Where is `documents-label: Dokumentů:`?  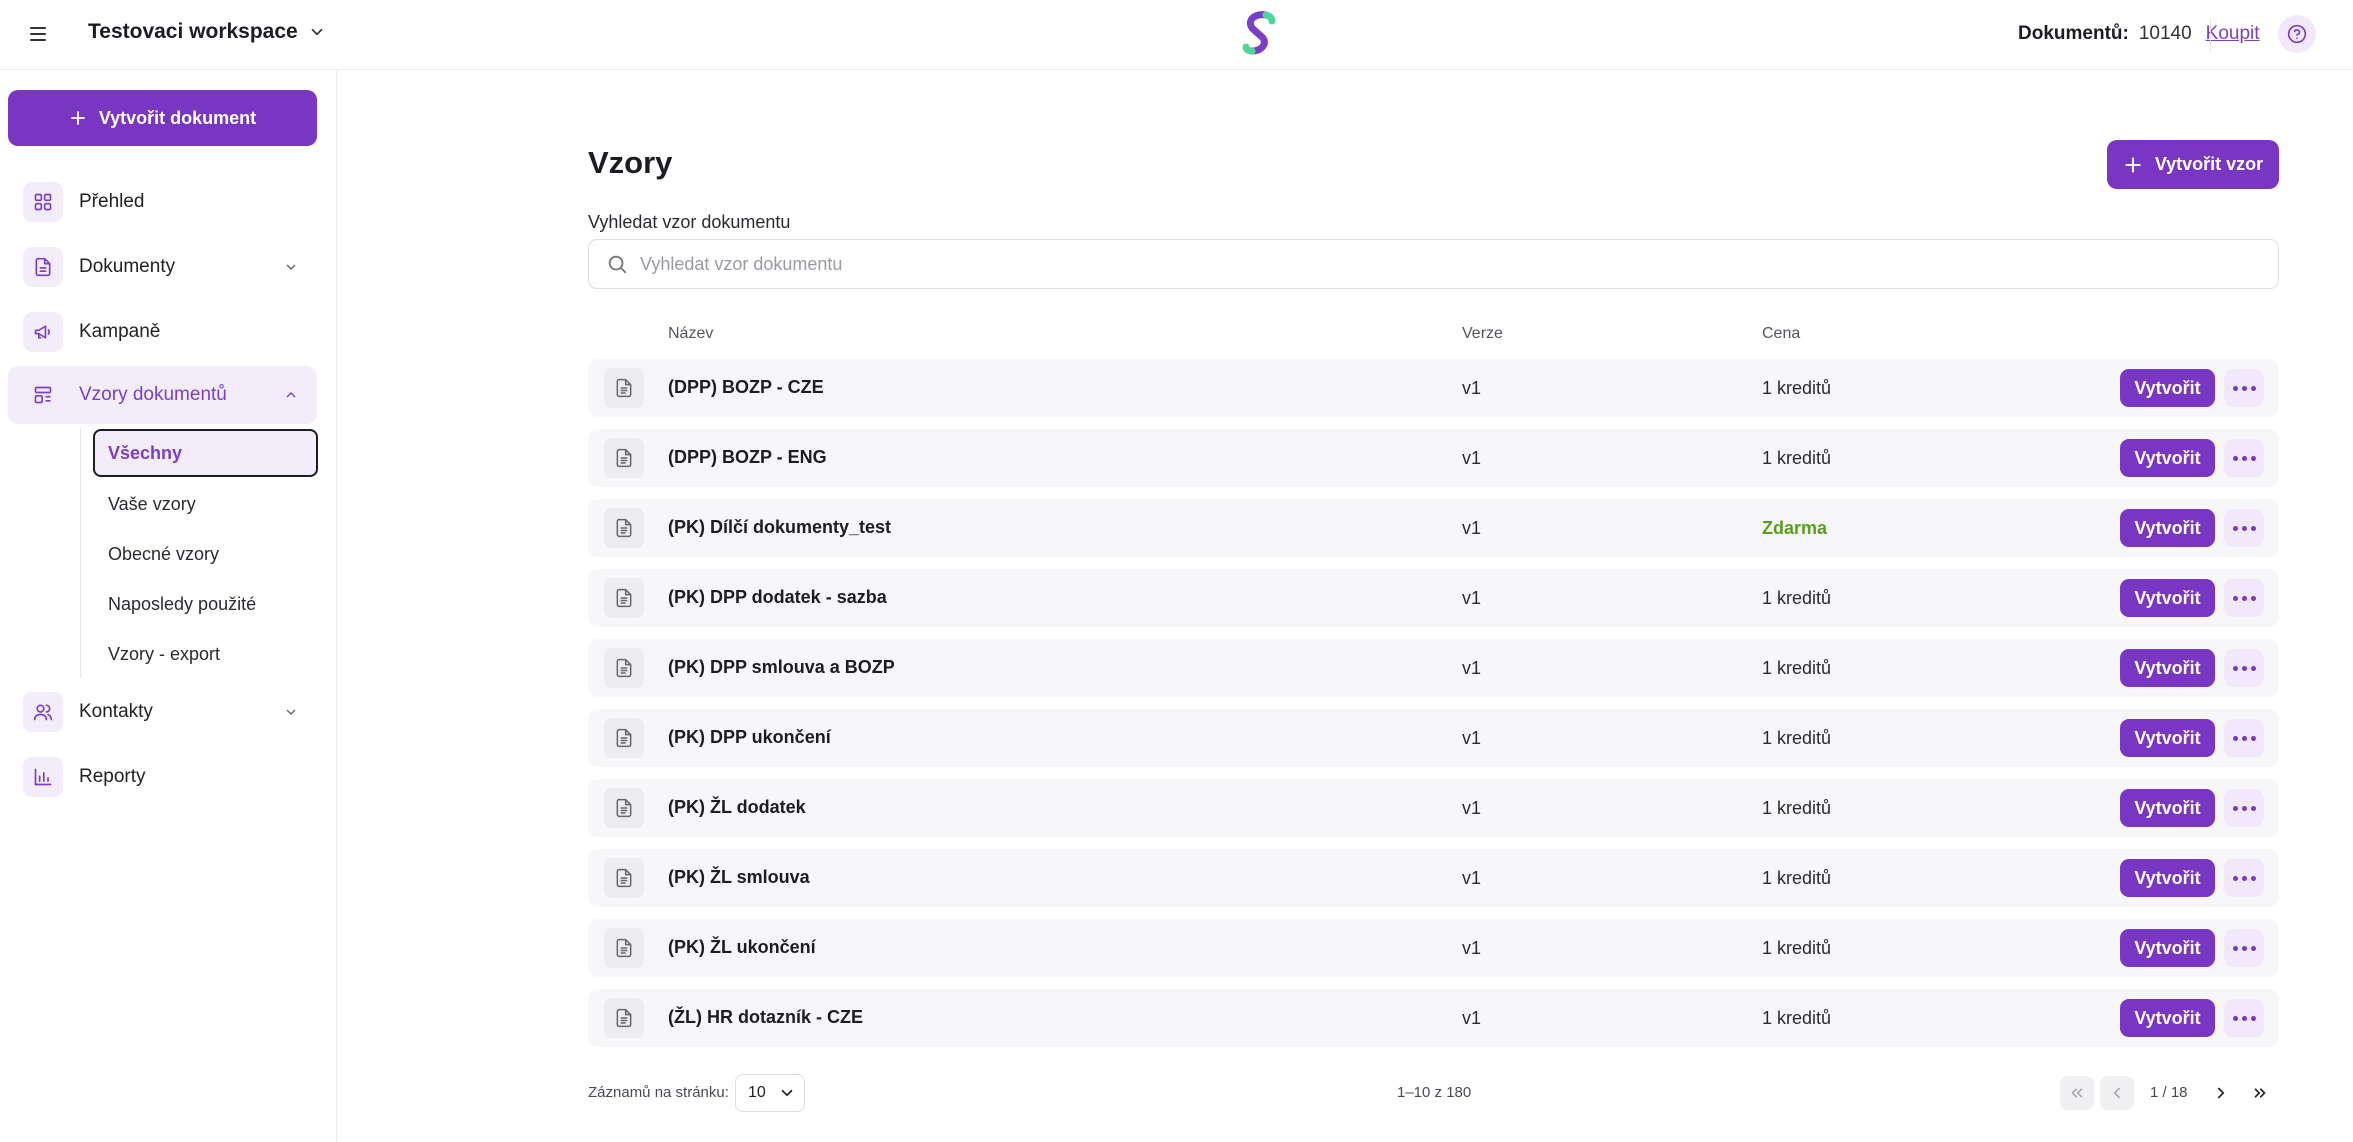 documents-label: Dokumentů: is located at coordinates (2073, 33).